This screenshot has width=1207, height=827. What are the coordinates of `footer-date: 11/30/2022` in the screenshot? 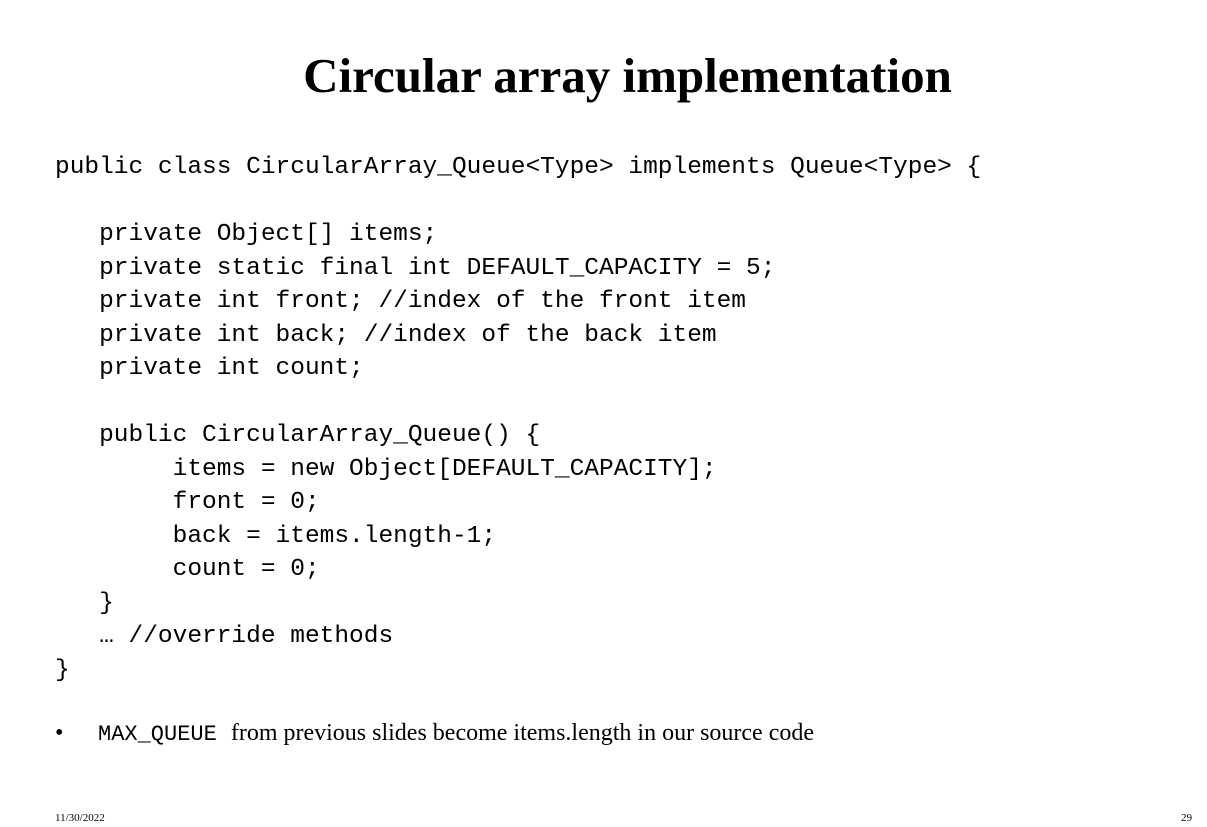 It's located at (80, 818).